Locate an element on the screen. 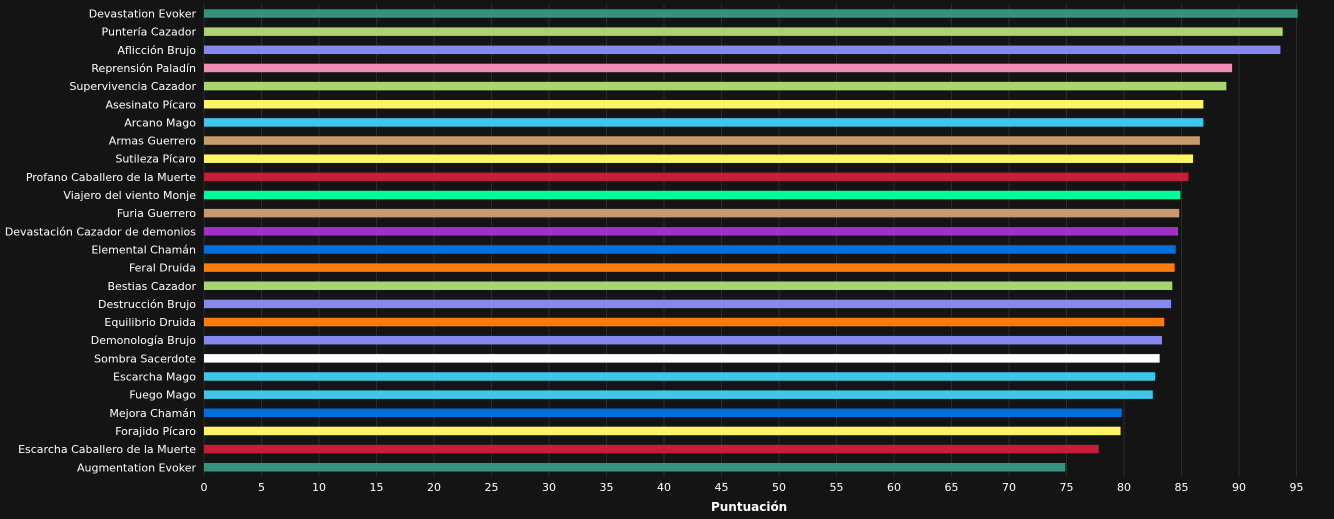  category-label: Supervivencia Cazador is located at coordinates (132, 86).